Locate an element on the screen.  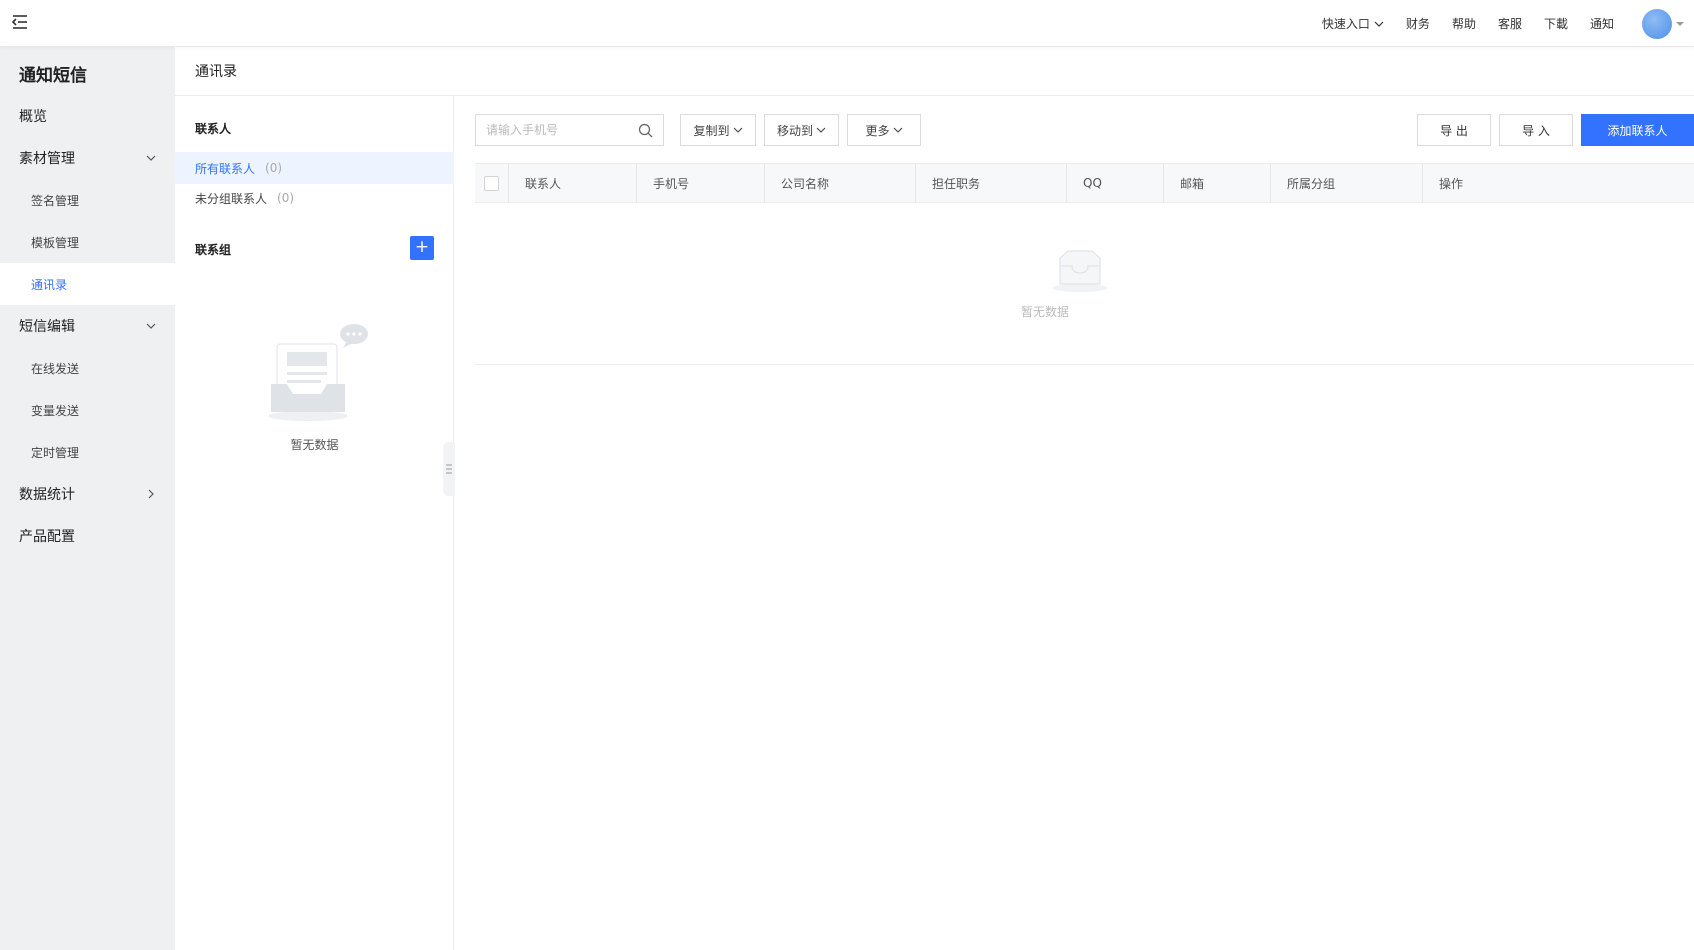
table-header: 联系人 手机号 公司名称 担任职务 QQ 邮箱 所属分组 操作 is located at coordinates (1084, 183).